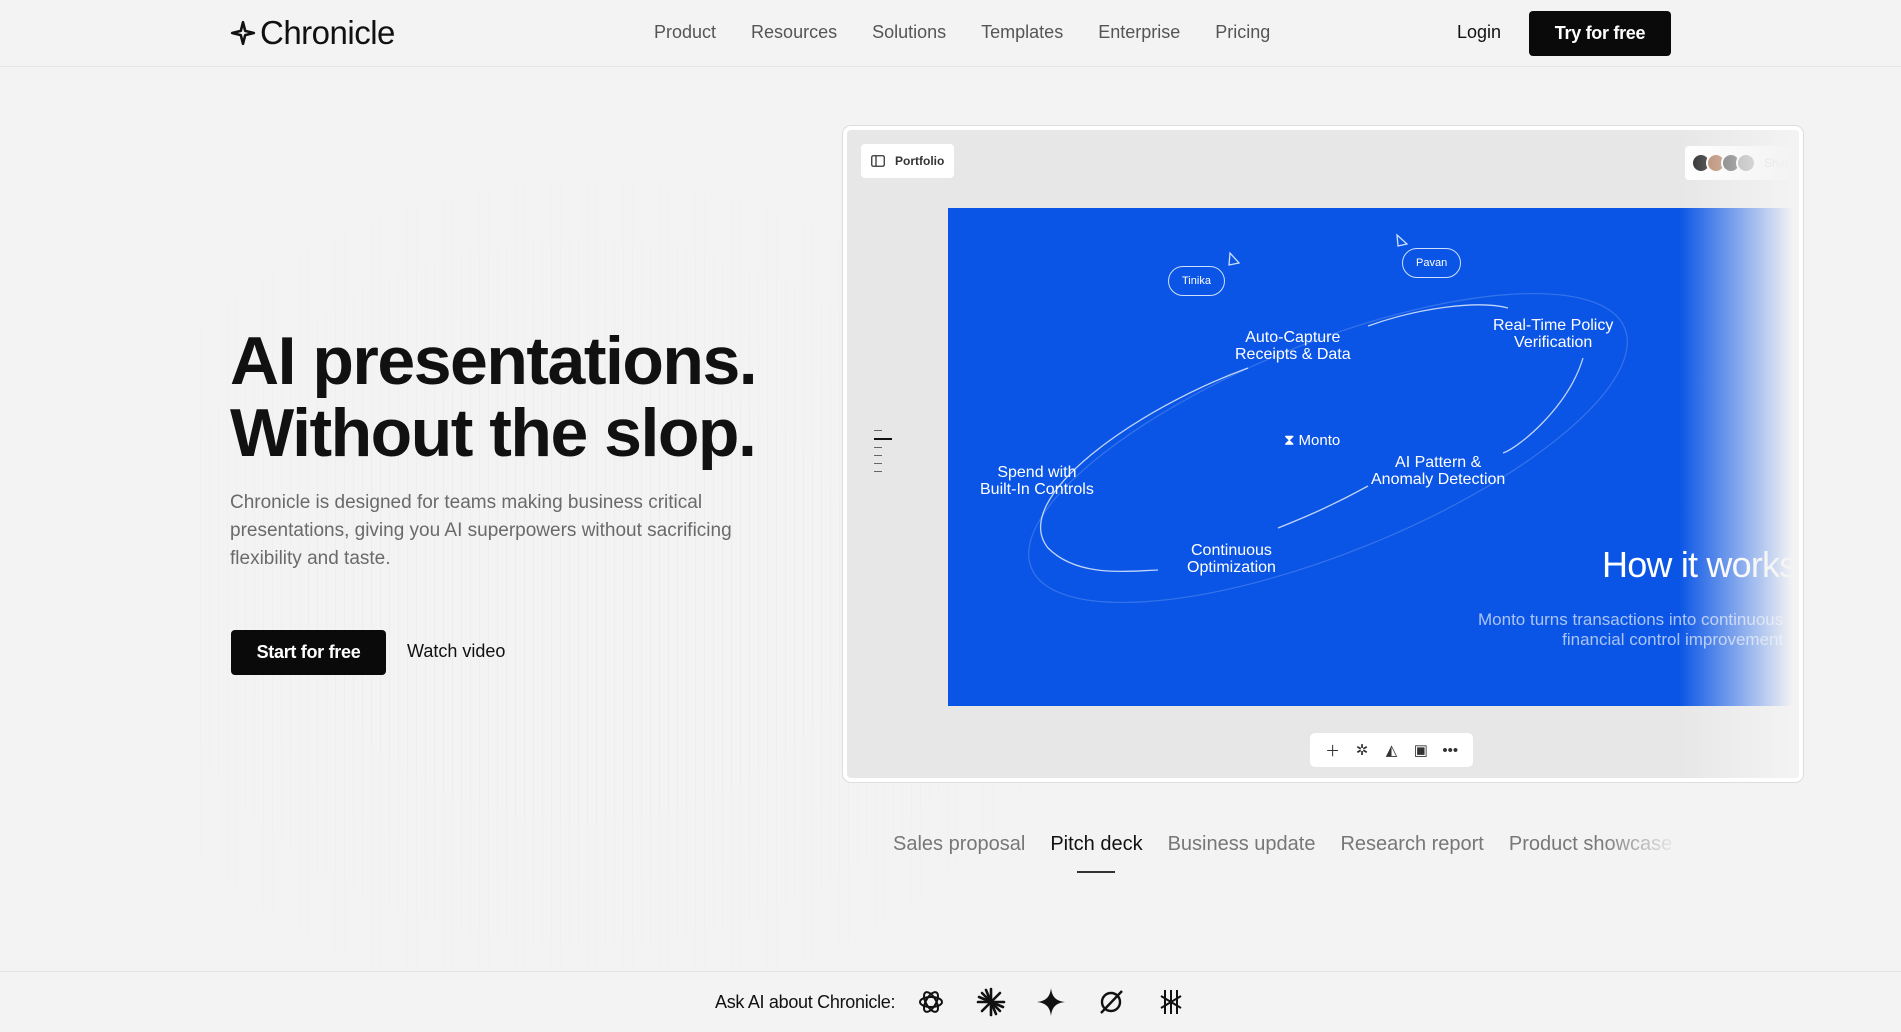  I want to click on nav-link-pricing: Pricing, so click(1242, 32).